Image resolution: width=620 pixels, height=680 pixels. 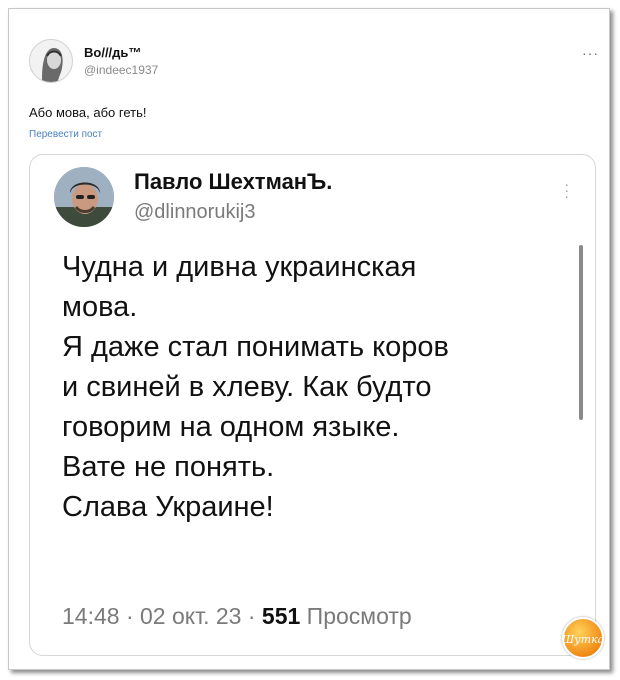 I want to click on user-photo-icon, so click(x=84, y=197).